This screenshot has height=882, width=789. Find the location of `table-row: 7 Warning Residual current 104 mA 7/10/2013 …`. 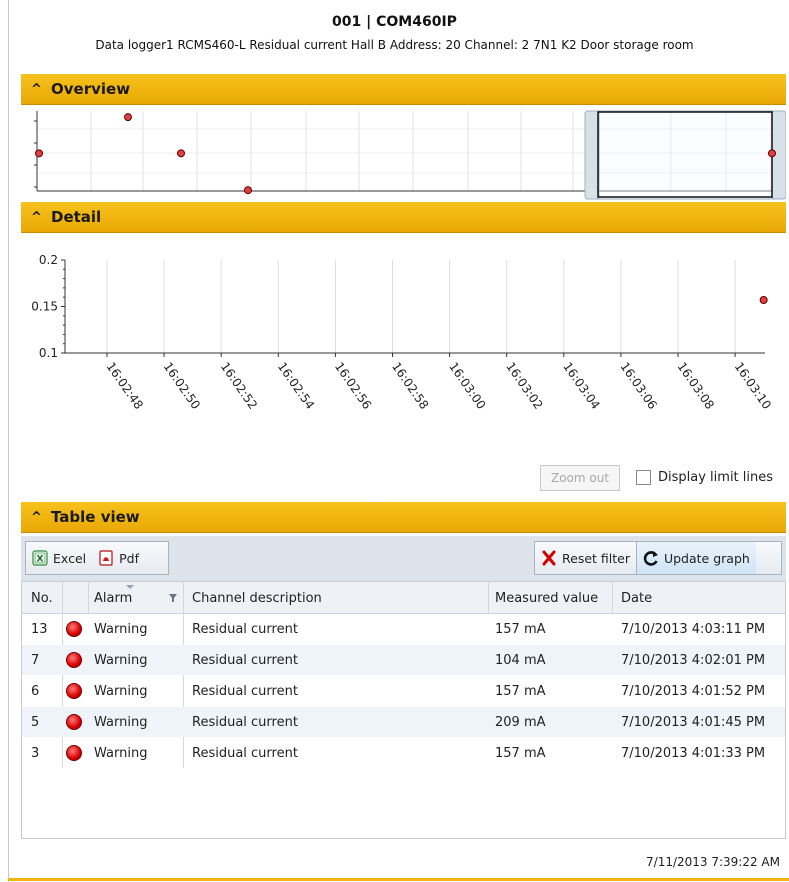

table-row: 7 Warning Residual current 104 mA 7/10/2013 … is located at coordinates (403, 660).